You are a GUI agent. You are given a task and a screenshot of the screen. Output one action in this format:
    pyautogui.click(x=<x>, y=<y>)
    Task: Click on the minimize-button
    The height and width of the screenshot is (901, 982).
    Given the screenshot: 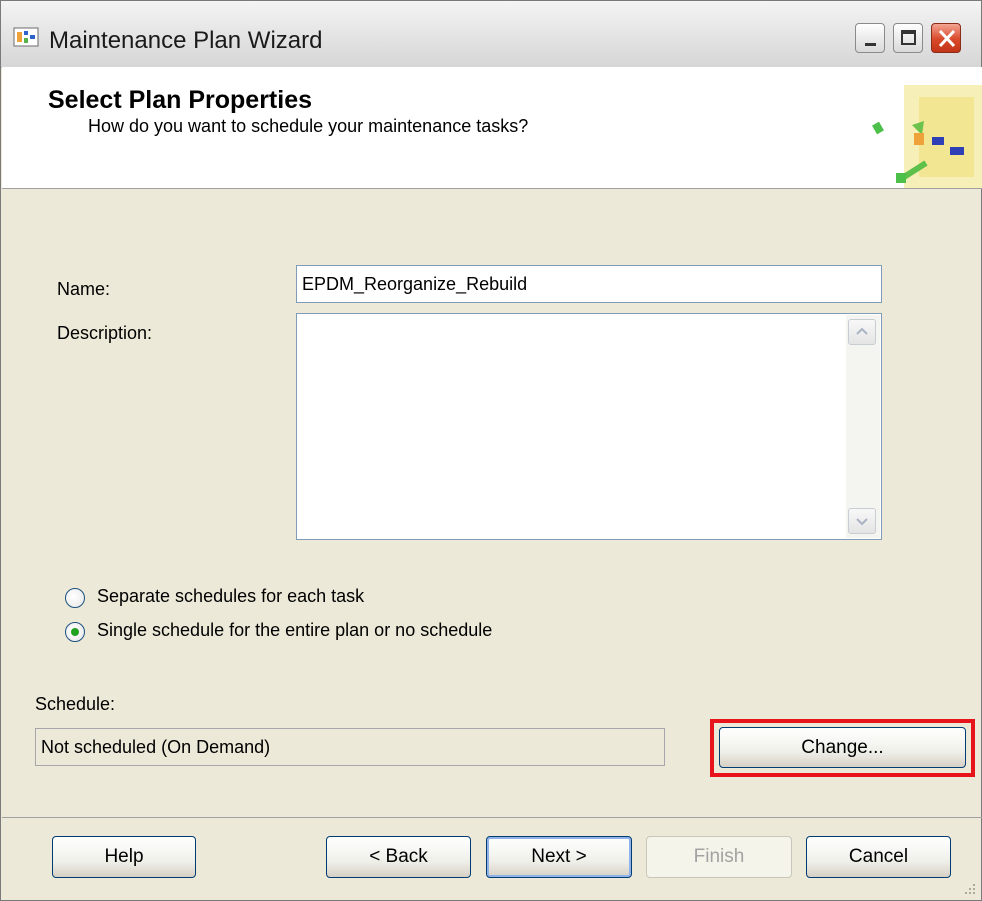 What is the action you would take?
    pyautogui.click(x=870, y=38)
    